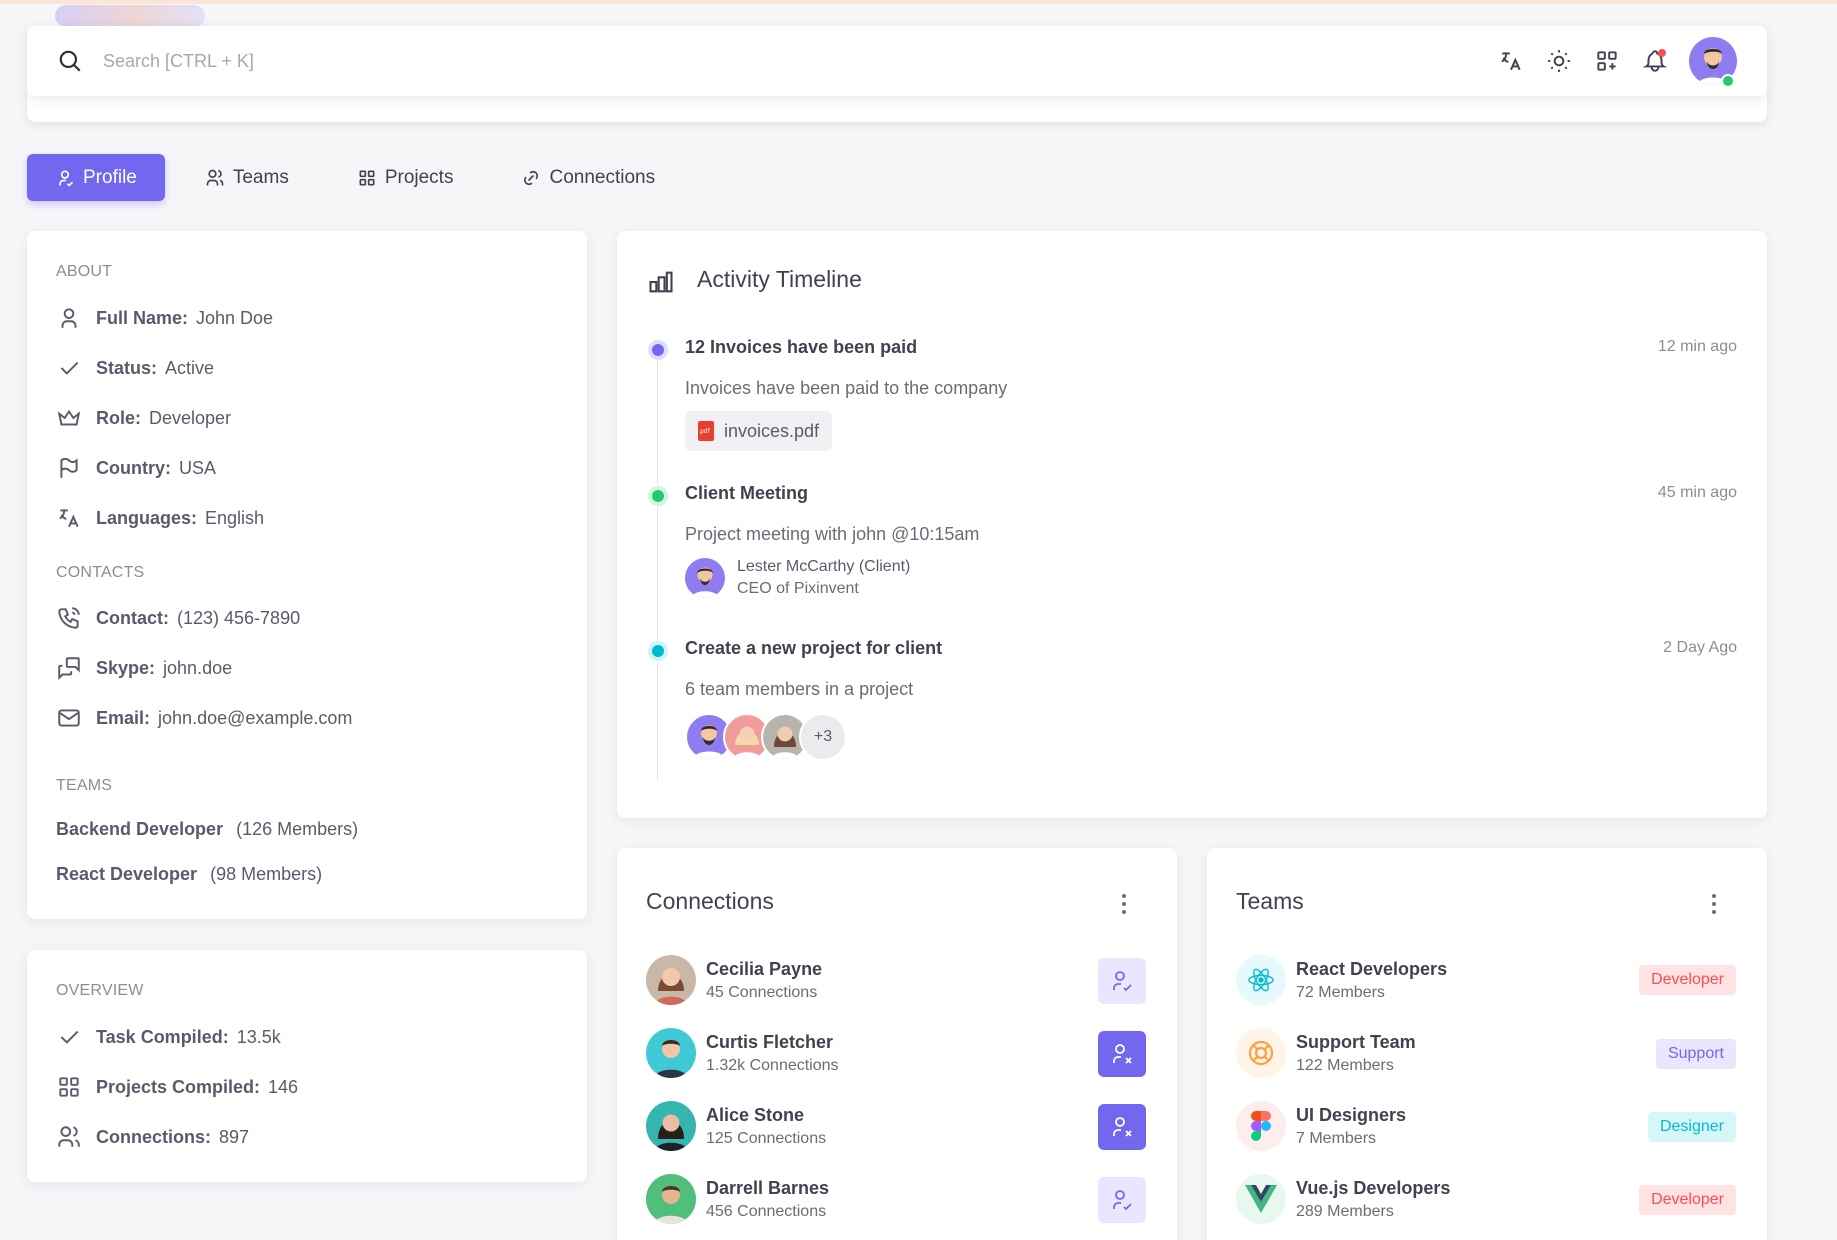  What do you see at coordinates (1345, 1065) in the screenshot?
I see `team-members: 122 Members` at bounding box center [1345, 1065].